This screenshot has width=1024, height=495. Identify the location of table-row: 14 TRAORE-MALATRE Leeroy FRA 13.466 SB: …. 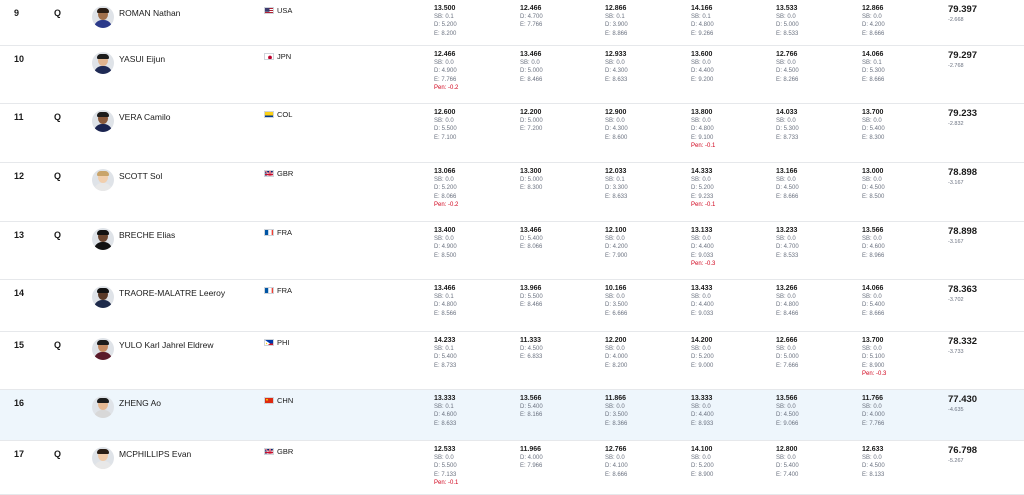
(512, 306).